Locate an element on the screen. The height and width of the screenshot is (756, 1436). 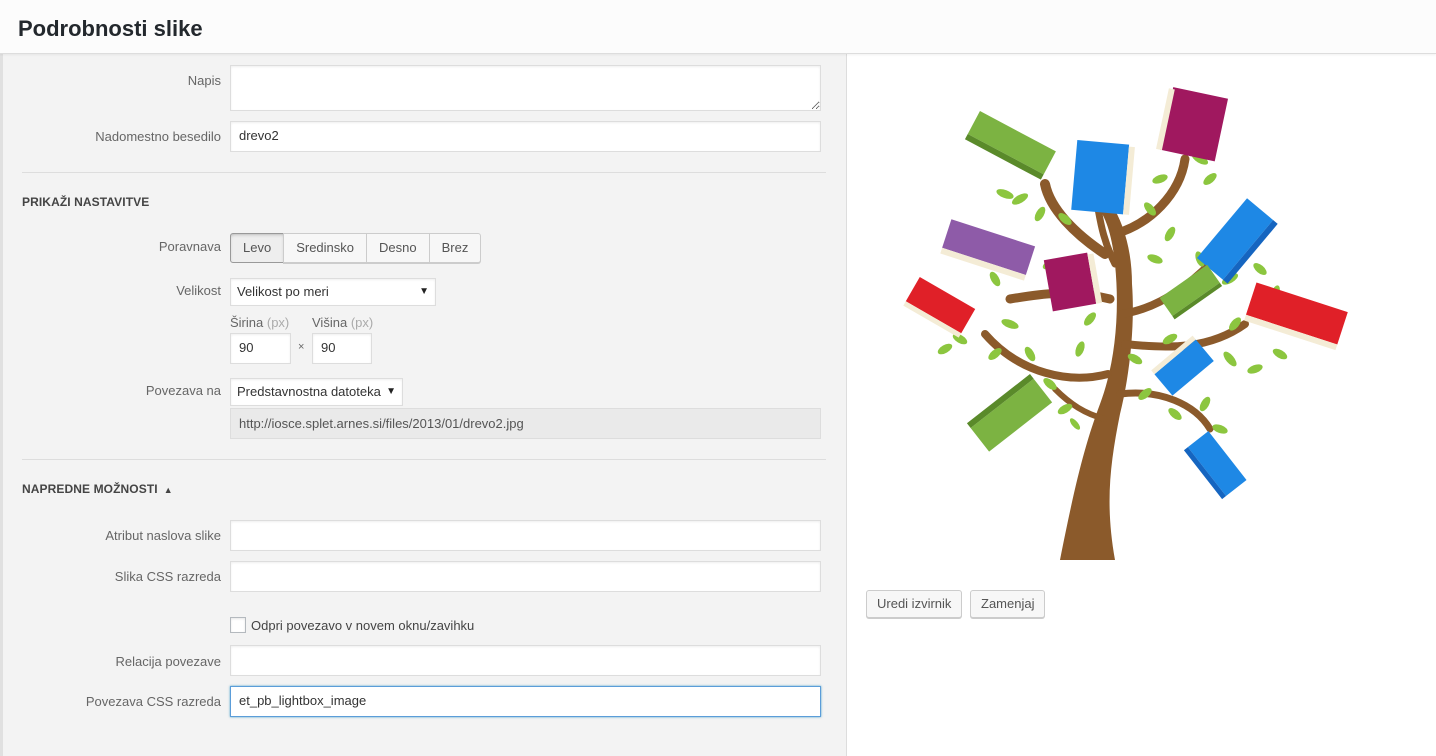
book-blue-bottom is located at coordinates (1215, 465).